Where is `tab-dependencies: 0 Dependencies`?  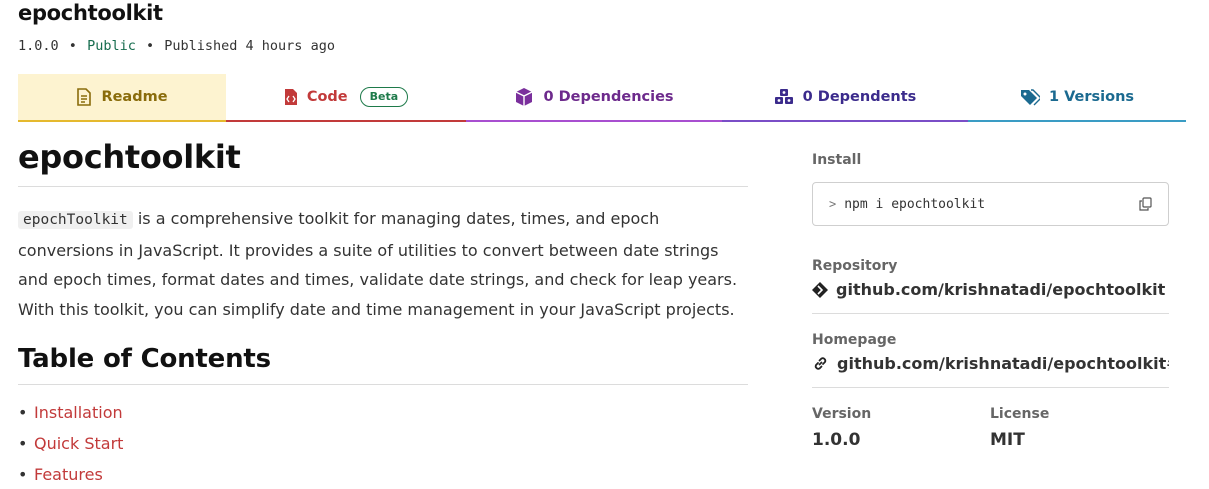 tab-dependencies: 0 Dependencies is located at coordinates (594, 98).